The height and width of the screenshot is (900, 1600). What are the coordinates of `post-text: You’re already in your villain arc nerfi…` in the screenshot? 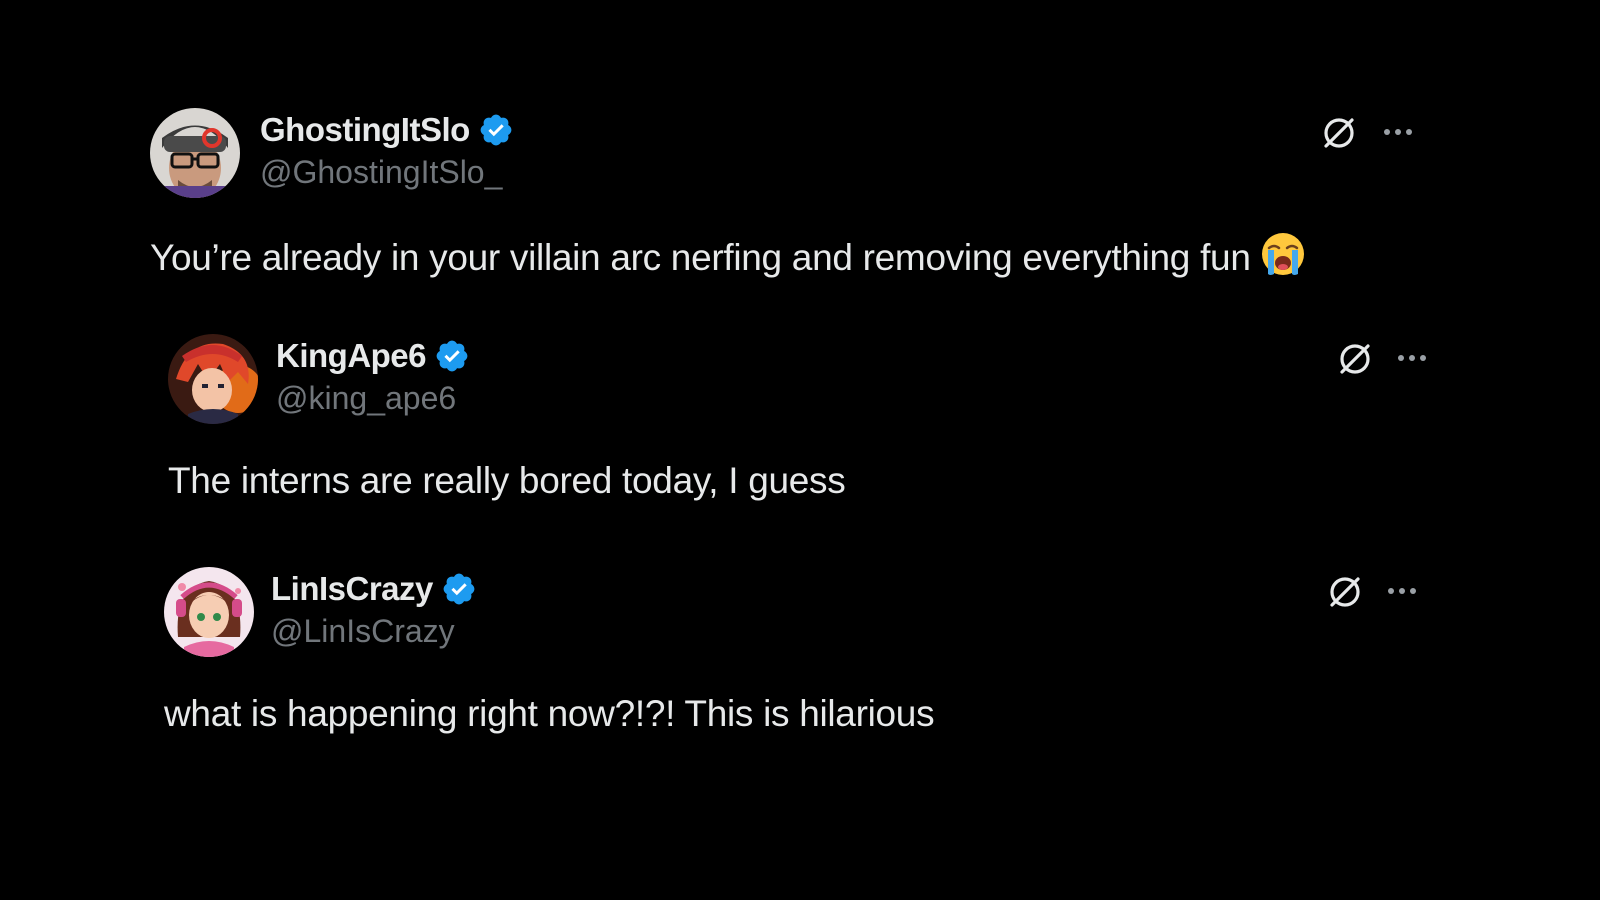 It's located at (800, 254).